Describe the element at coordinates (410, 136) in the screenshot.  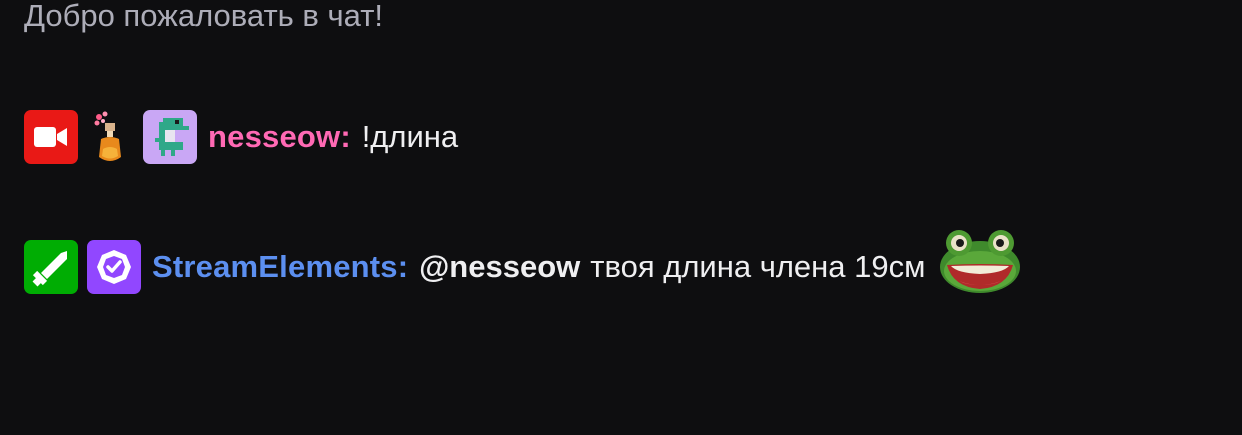
I see `message-text: !длина` at that location.